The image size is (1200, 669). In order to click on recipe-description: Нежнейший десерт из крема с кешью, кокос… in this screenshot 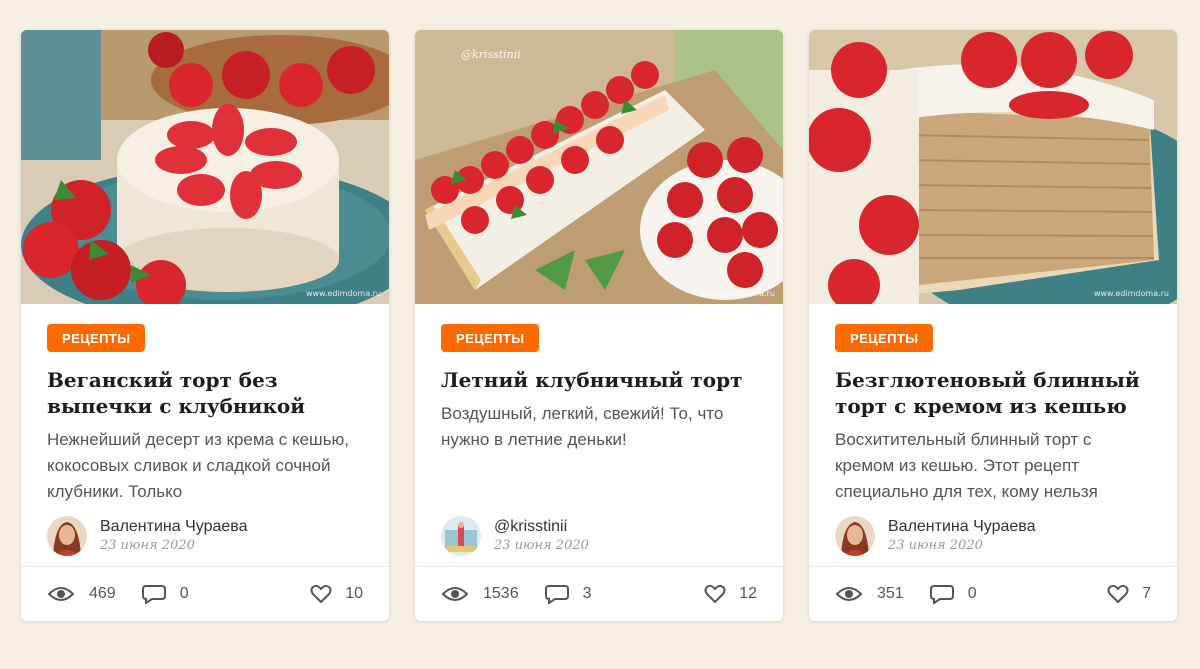, I will do `click(198, 465)`.